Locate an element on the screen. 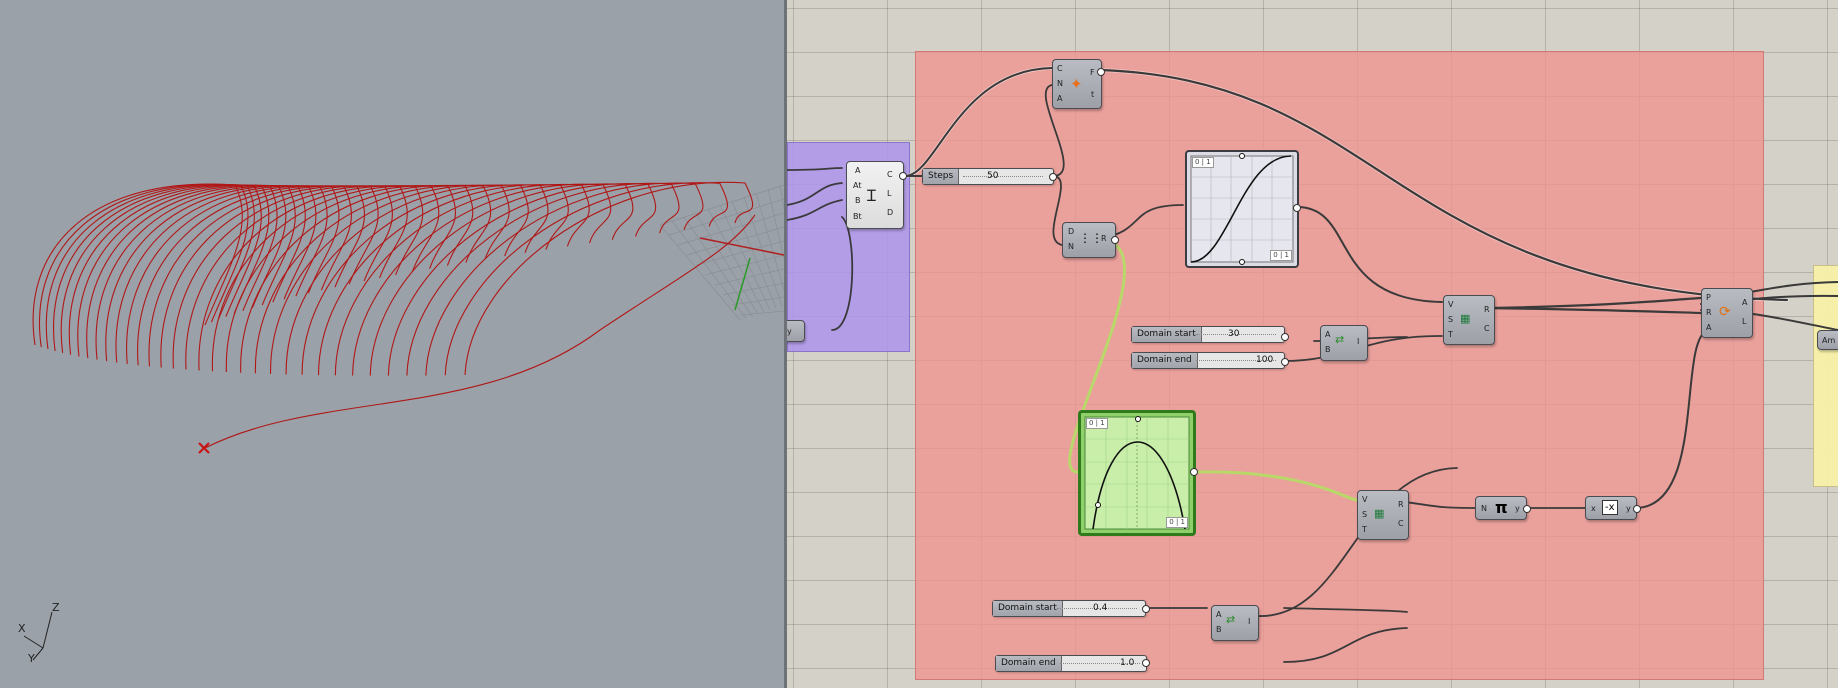 This screenshot has width=1838, height=688. output-a: A is located at coordinates (1745, 302).